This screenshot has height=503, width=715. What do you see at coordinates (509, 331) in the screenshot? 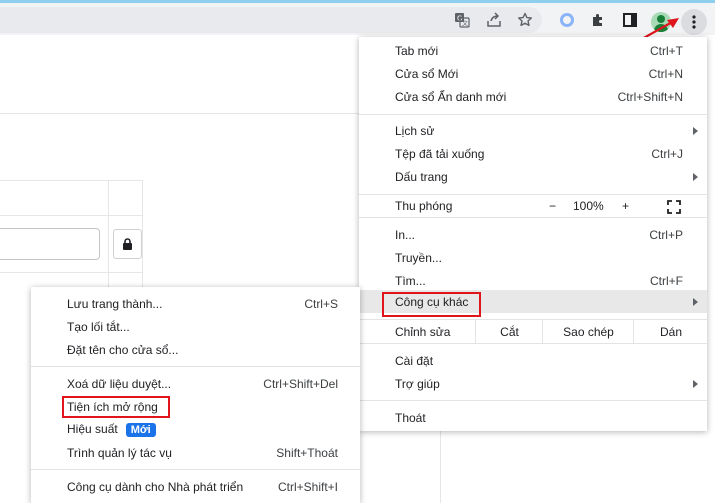
I see `edit-cut-button: Cắt` at bounding box center [509, 331].